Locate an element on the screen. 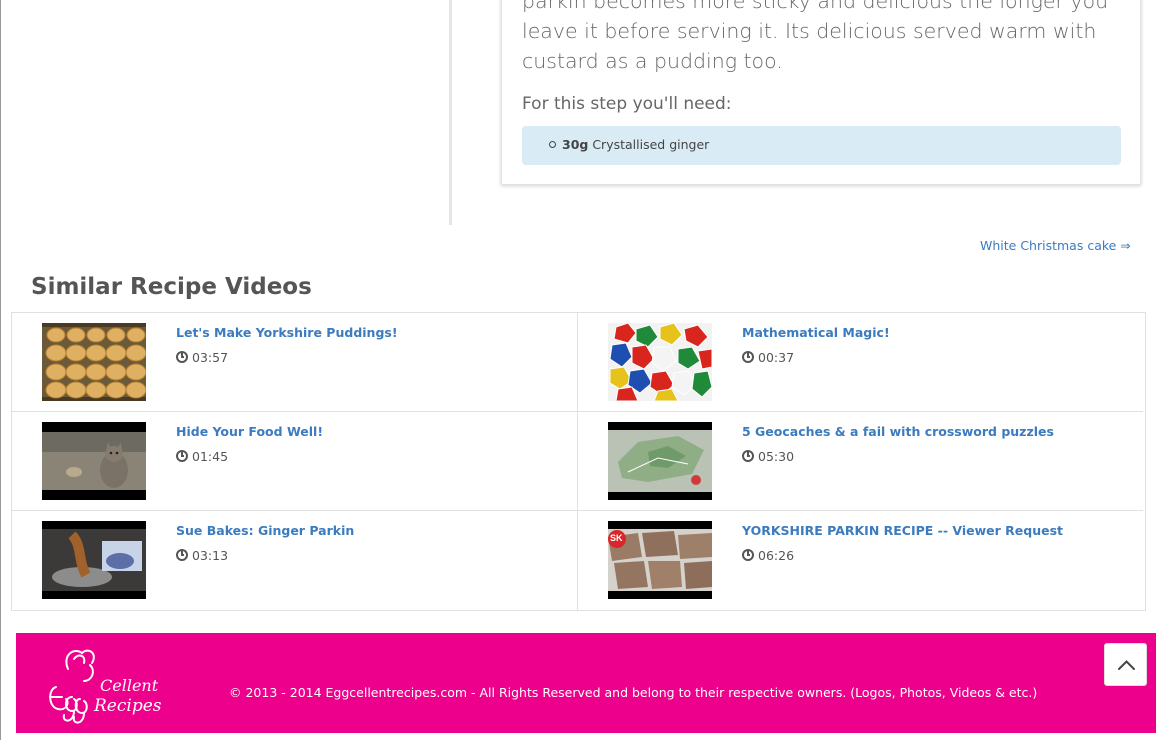 Image resolution: width=1160 pixels, height=740 pixels. video-duration: 05:30 is located at coordinates (768, 456).